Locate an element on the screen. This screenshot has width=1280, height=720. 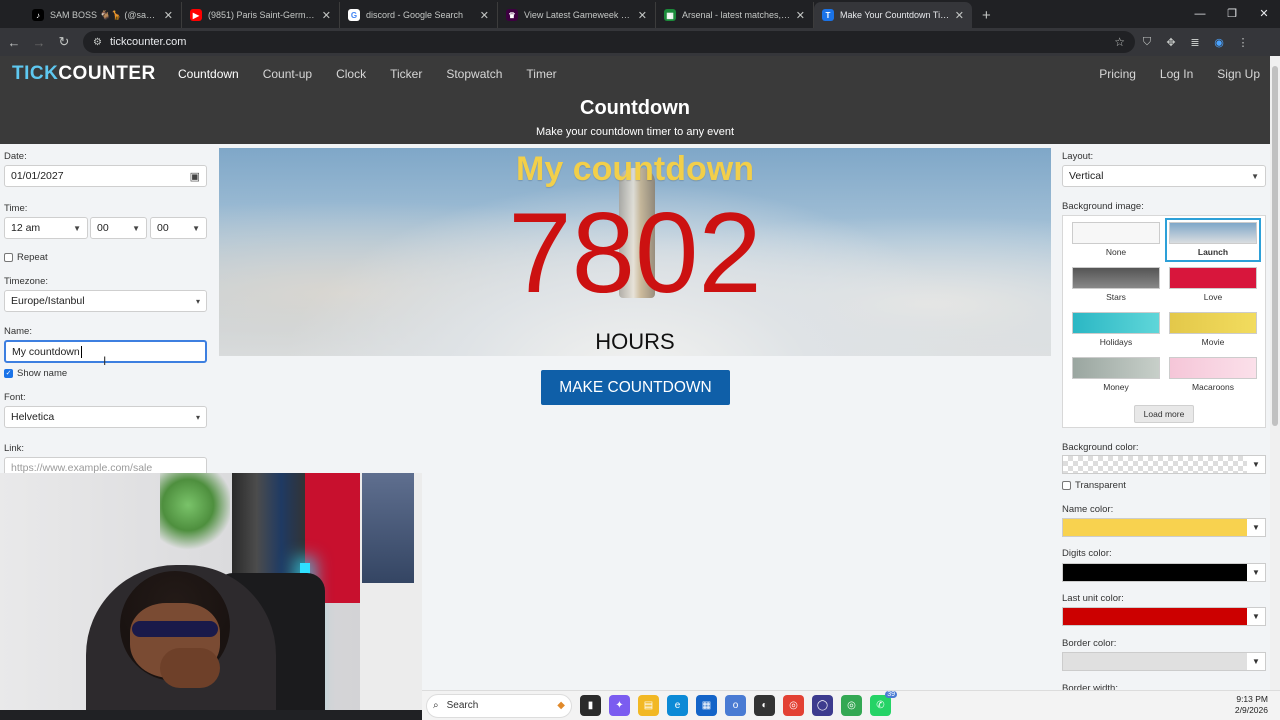
hour-select: 12 am ▼ is located at coordinates (46, 228).